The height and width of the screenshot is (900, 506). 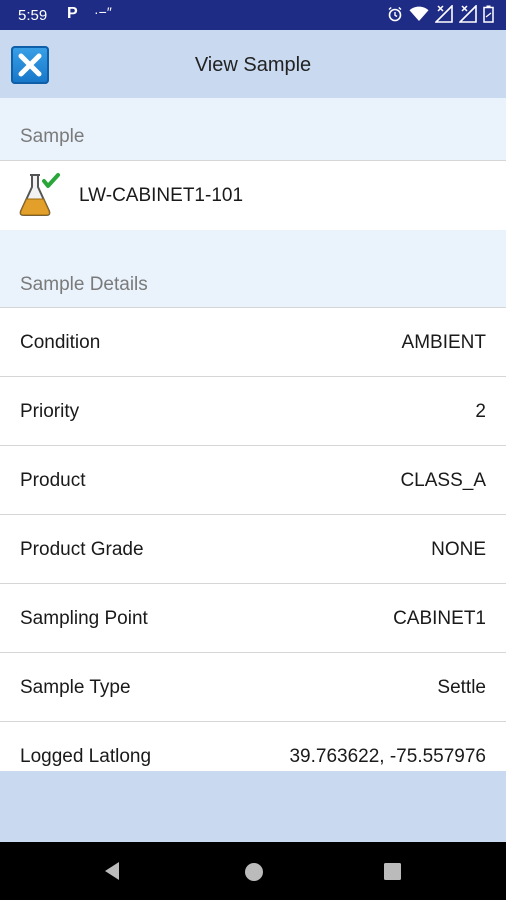 I want to click on detail-value: 39.763622, -75.557976, so click(x=387, y=756).